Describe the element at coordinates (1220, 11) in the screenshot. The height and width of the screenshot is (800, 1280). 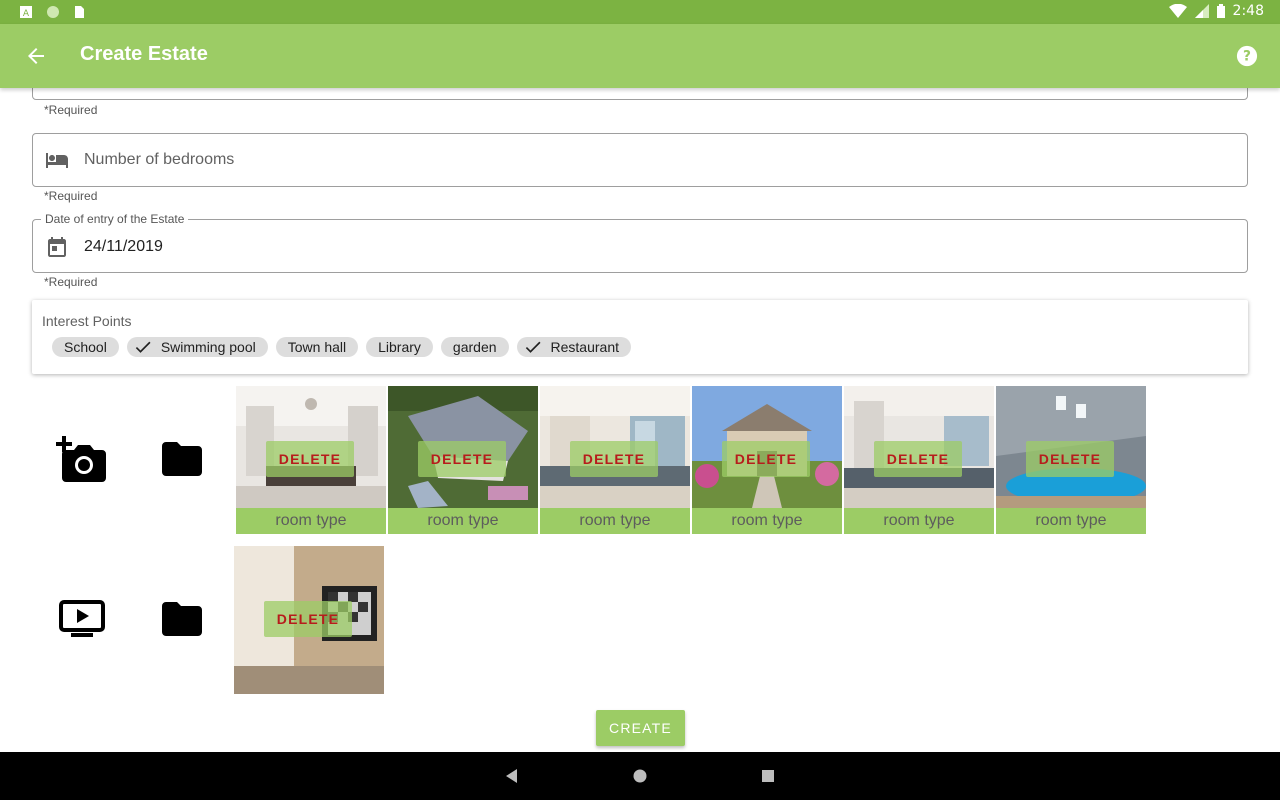
I see `battery-icon` at that location.